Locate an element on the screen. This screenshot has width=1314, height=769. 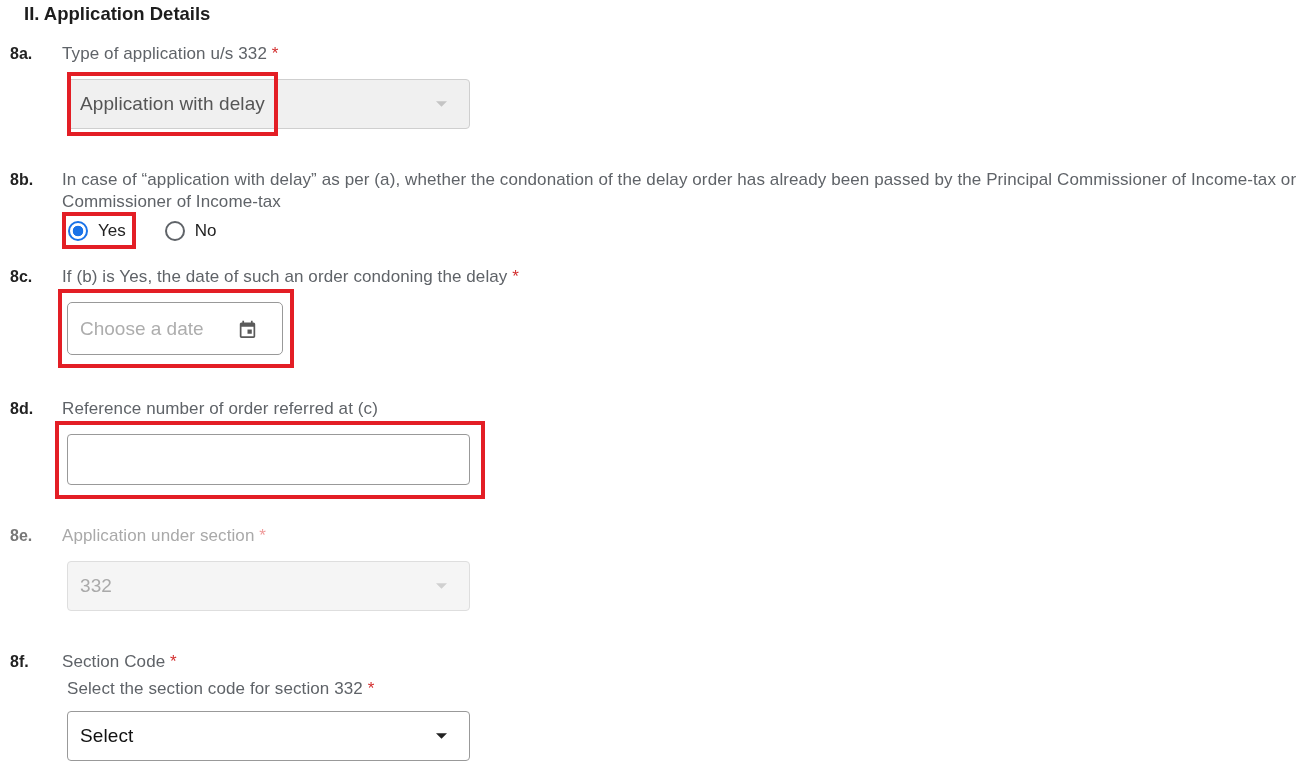
question-label: Reference number of order referred at (c) is located at coordinates (220, 409).